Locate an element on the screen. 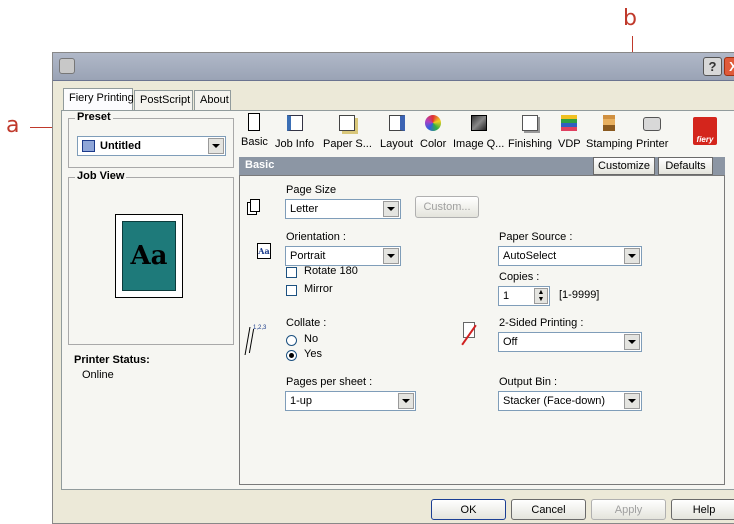 This screenshot has width=734, height=524. page-size-icon is located at coordinates (255, 205).